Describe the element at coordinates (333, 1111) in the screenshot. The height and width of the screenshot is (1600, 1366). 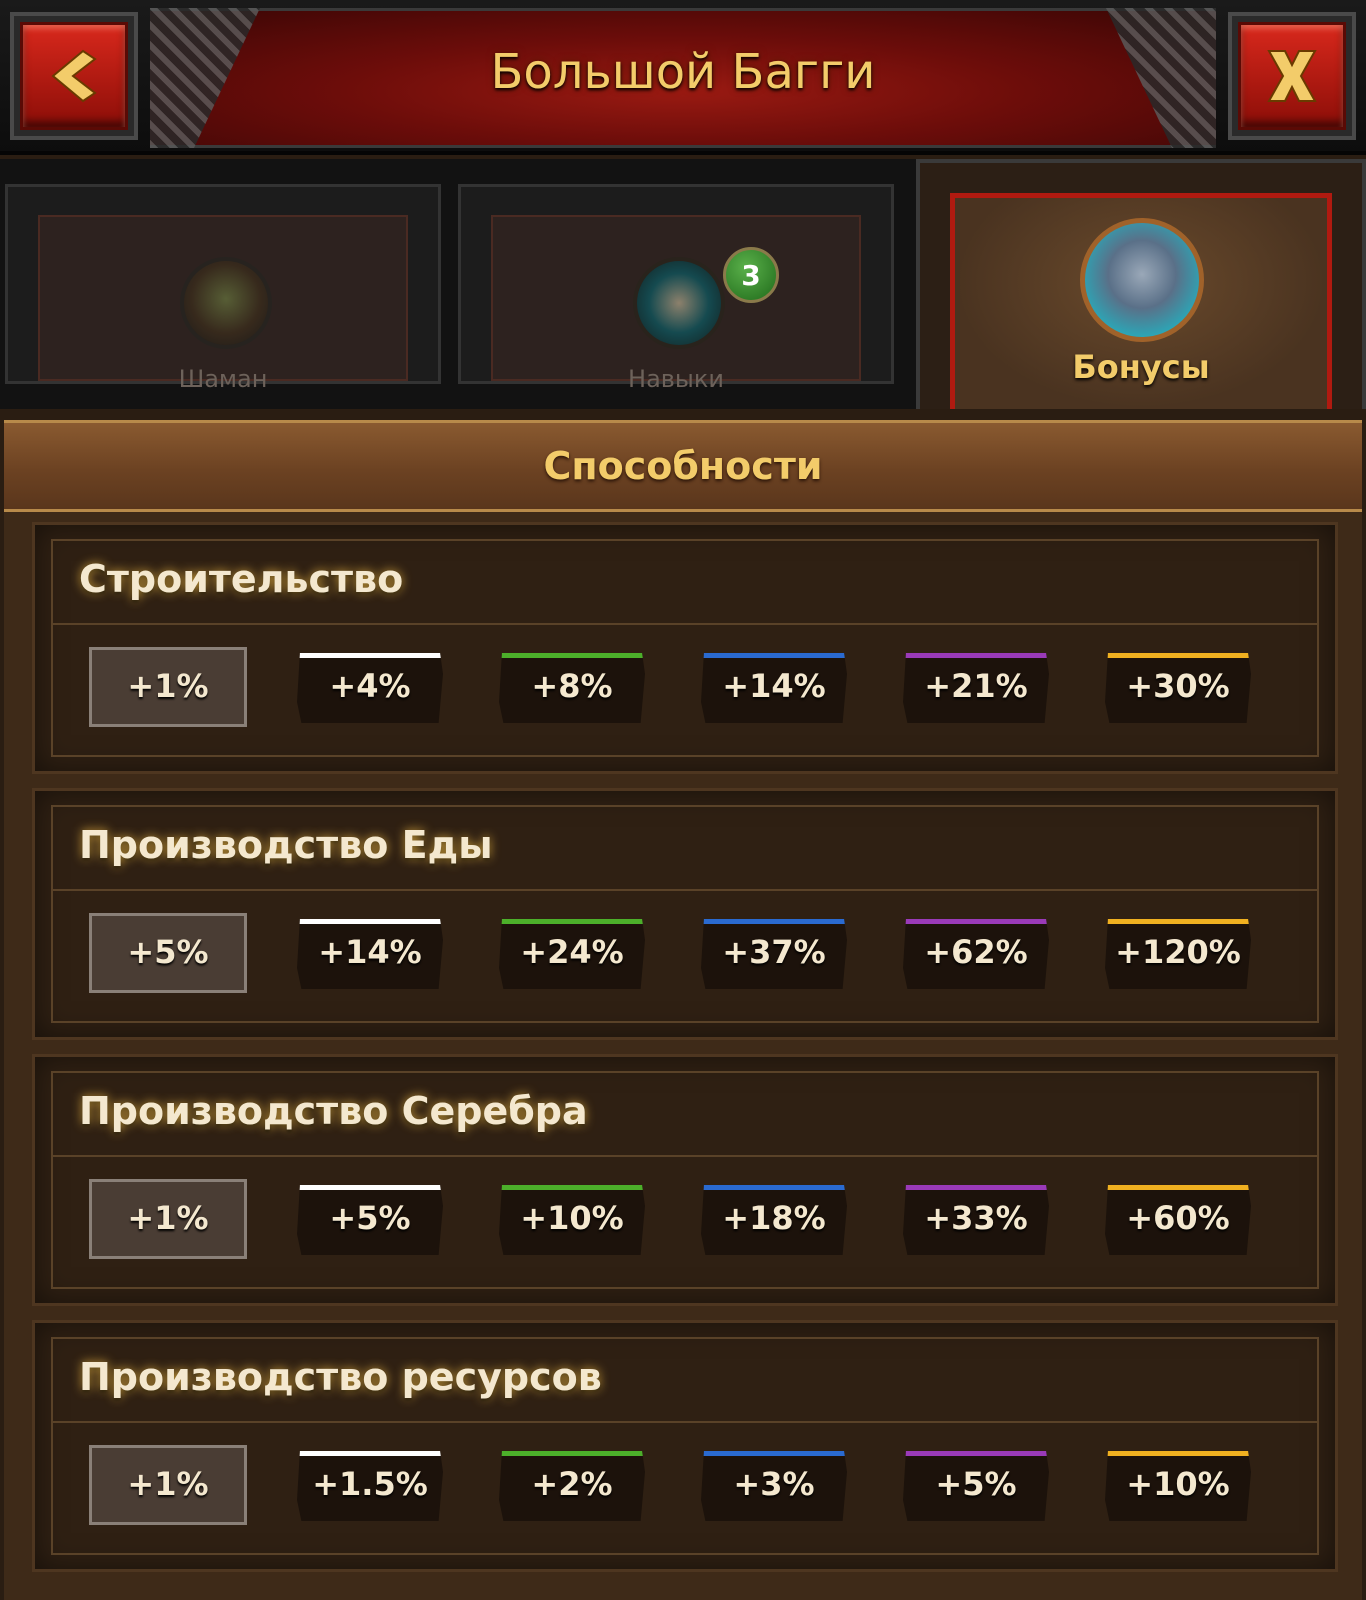
I see `ability-title: Производство Серебра` at that location.